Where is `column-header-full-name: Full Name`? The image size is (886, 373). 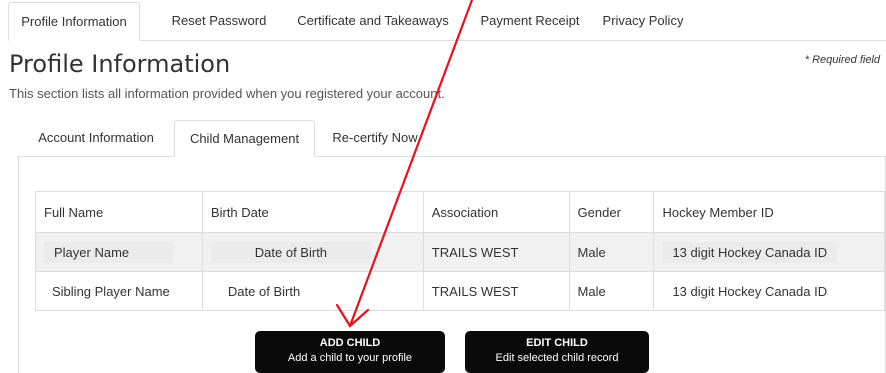 column-header-full-name: Full Name is located at coordinates (119, 212).